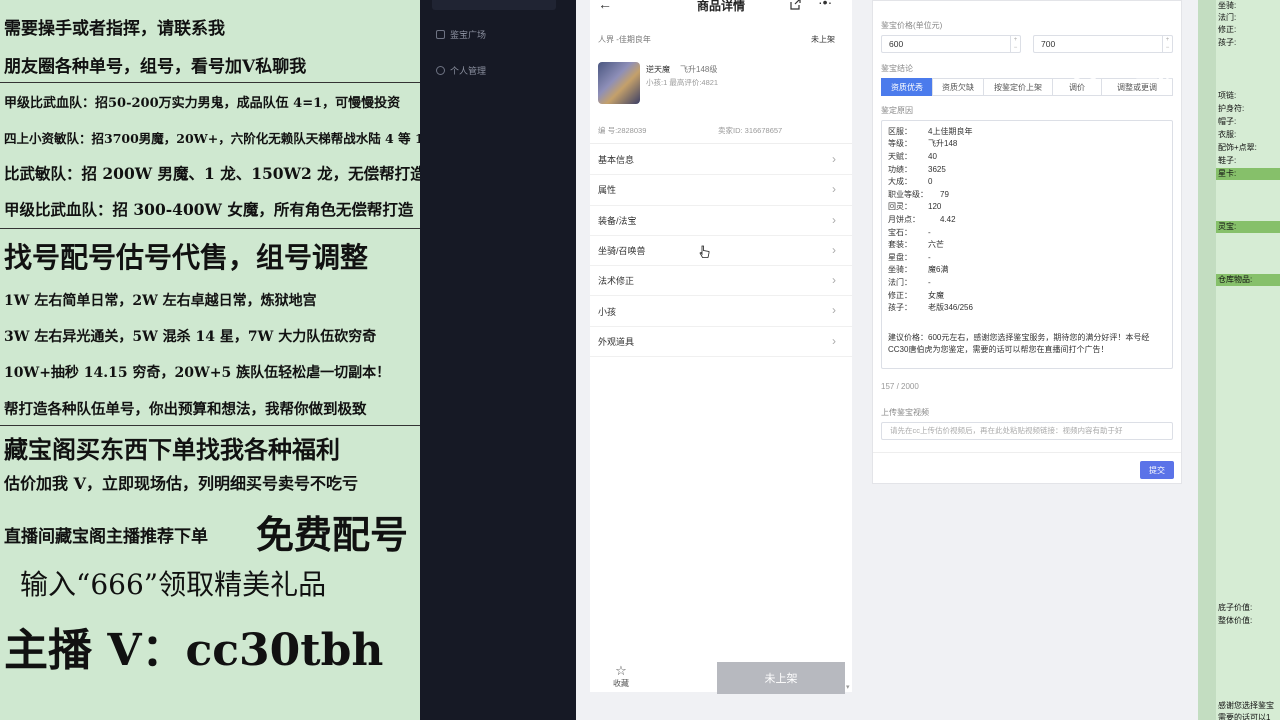  Describe the element at coordinates (332, 534) in the screenshot. I see `promo-line: 免费配号` at that location.